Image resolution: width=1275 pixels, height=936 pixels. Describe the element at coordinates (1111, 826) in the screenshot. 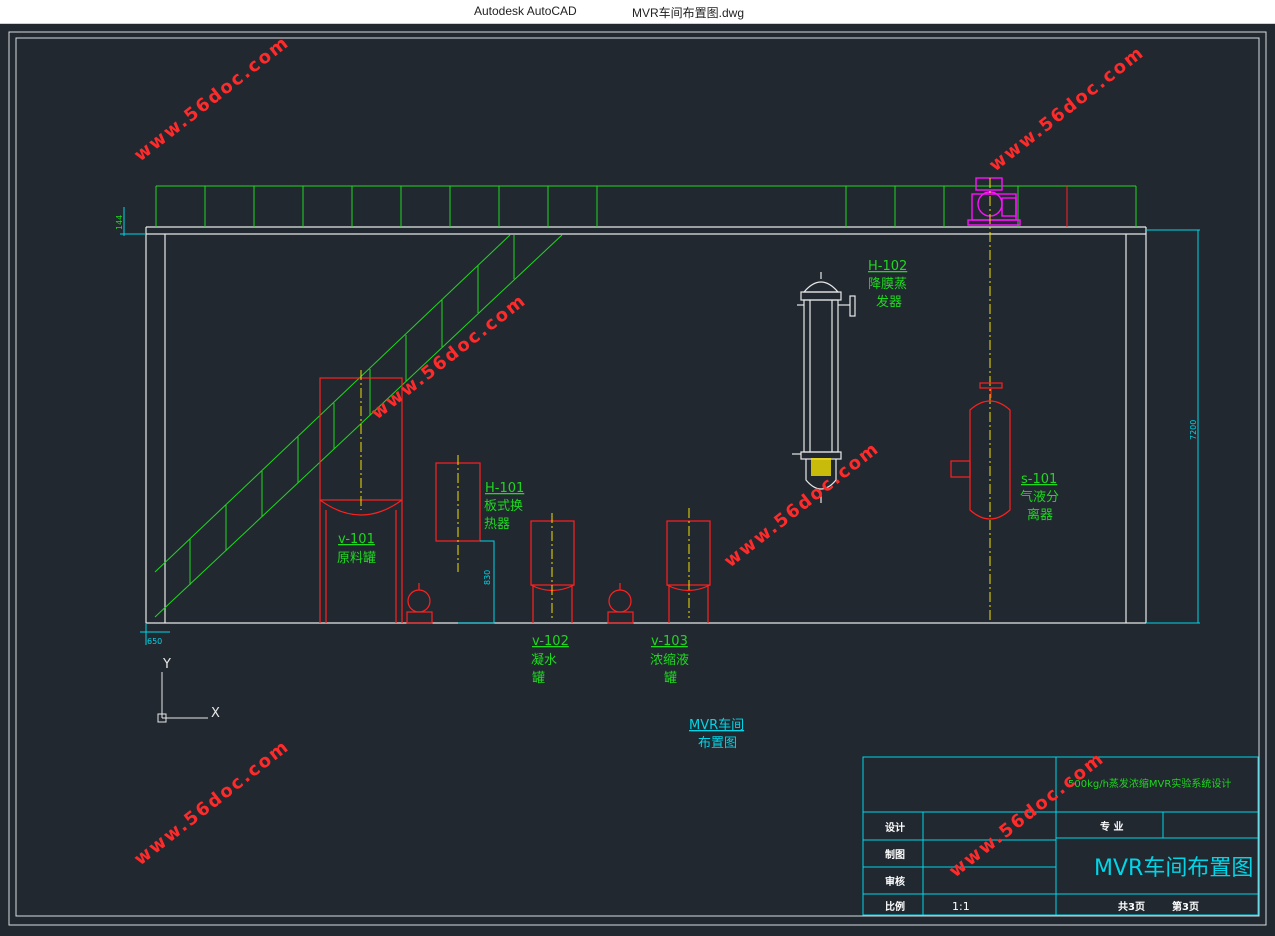

I see `title-block-major-label: 专 业` at that location.